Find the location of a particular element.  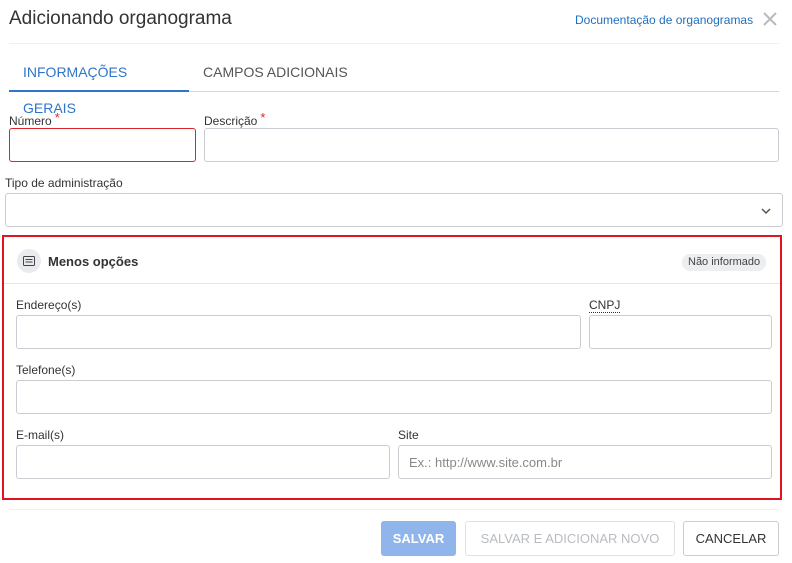

telefones-input is located at coordinates (394, 397).